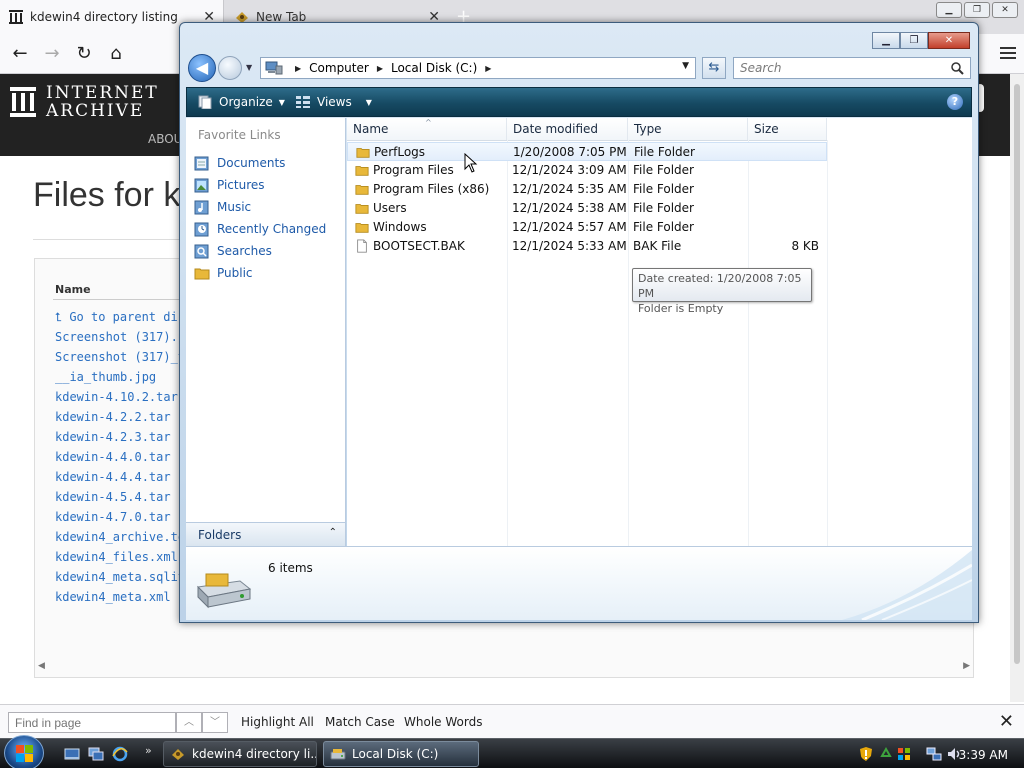  Describe the element at coordinates (401, 754) in the screenshot. I see `taskbar-task-explorer: Local Disk (C:)` at that location.